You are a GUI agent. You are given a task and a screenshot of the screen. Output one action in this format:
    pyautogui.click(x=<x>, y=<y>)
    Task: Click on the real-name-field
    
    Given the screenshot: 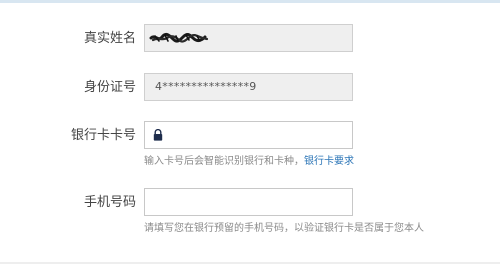 What is the action you would take?
    pyautogui.click(x=248, y=38)
    